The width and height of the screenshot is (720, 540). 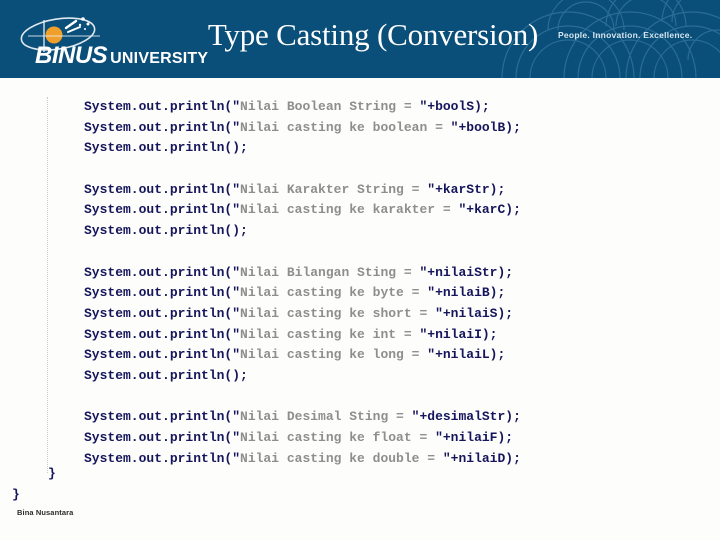 What do you see at coordinates (349, 210) in the screenshot?
I see `string-literal: Nilai casting ke karakter =` at bounding box center [349, 210].